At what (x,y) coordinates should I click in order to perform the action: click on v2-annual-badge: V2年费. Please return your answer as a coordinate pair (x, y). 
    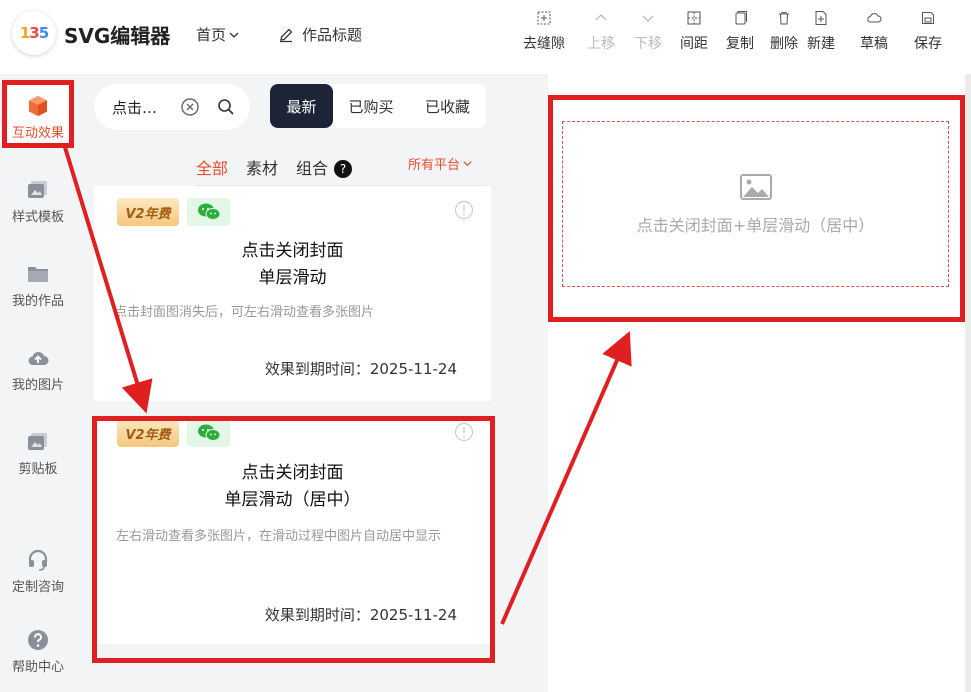
    Looking at the image, I should click on (148, 212).